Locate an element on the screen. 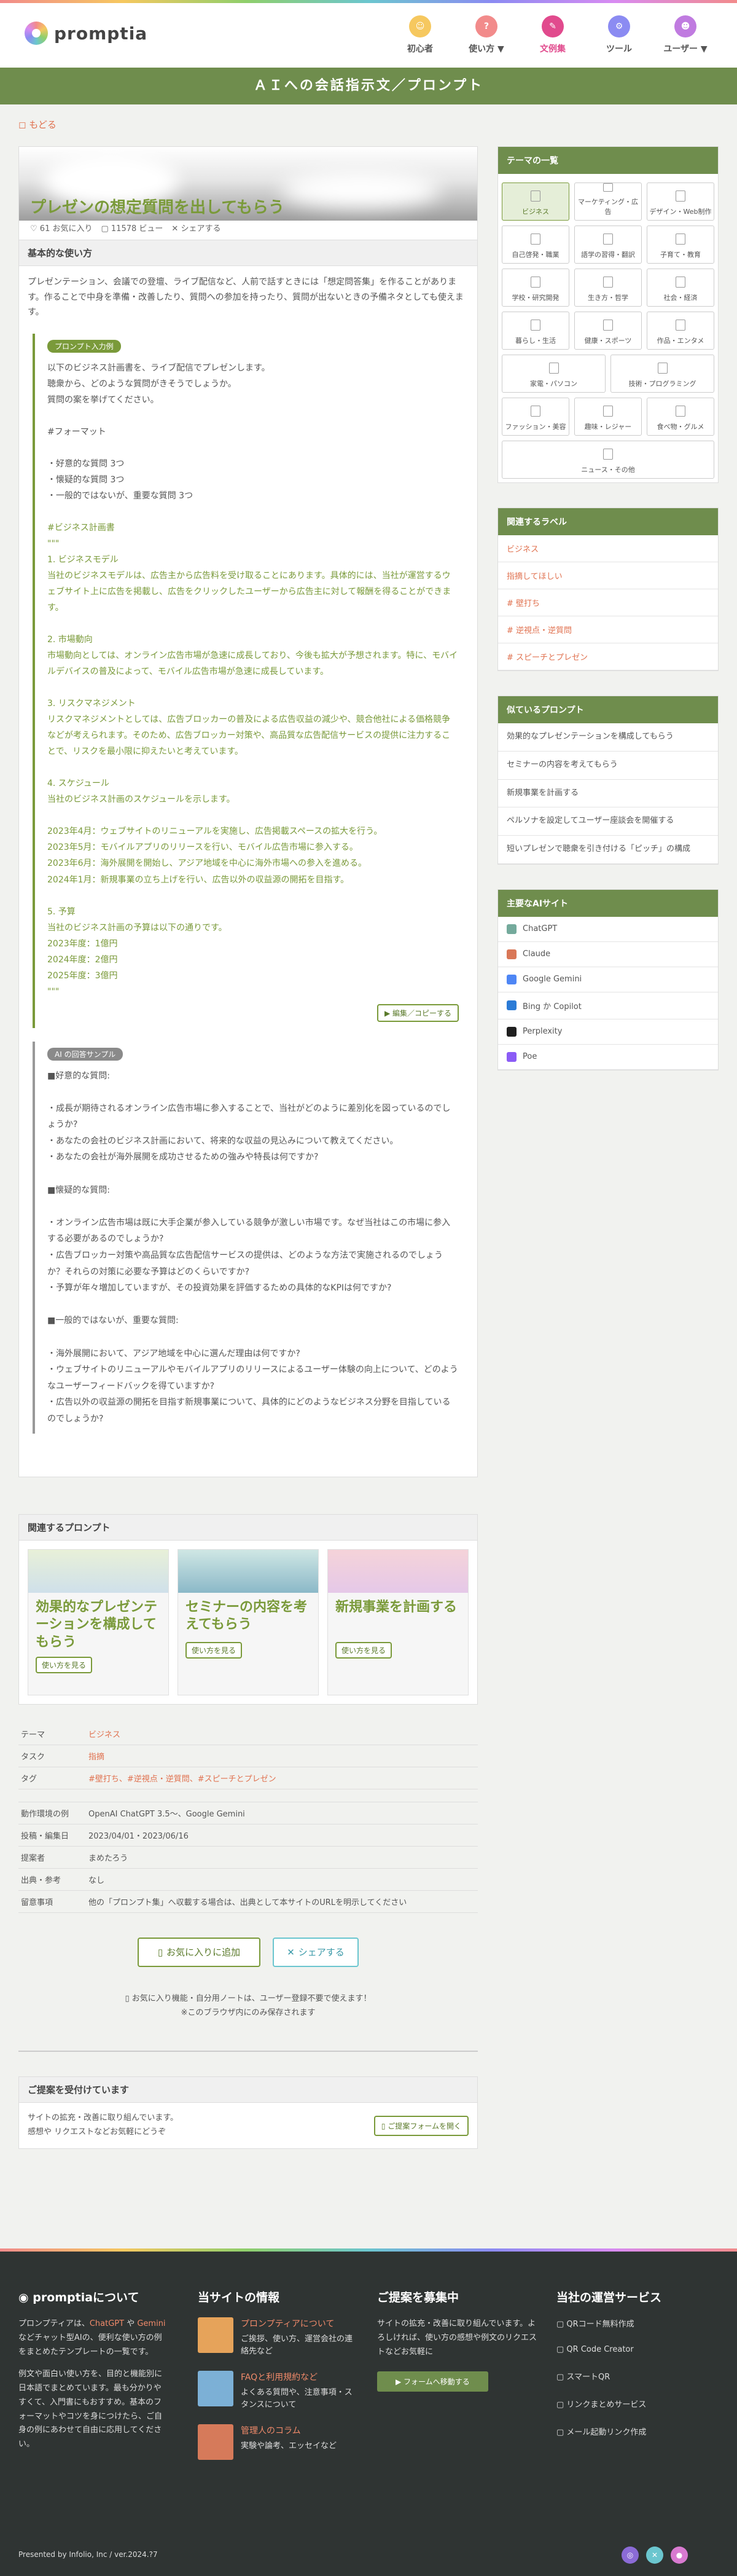  label-link: # 逆視点・逆質問 is located at coordinates (608, 629).